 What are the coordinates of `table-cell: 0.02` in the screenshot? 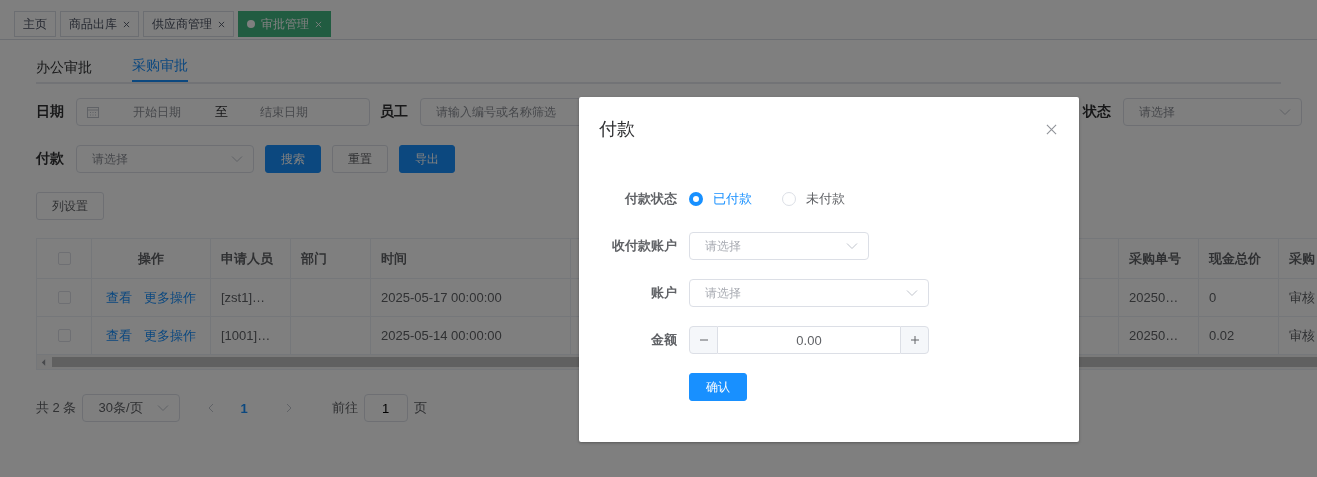 It's located at (1239, 335).